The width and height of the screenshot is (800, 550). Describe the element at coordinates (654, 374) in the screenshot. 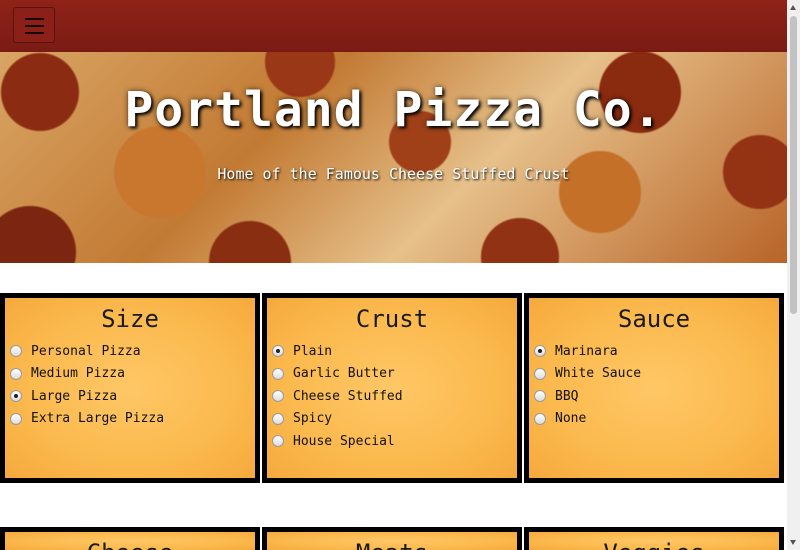

I see `sauce-option: White Sauce` at that location.